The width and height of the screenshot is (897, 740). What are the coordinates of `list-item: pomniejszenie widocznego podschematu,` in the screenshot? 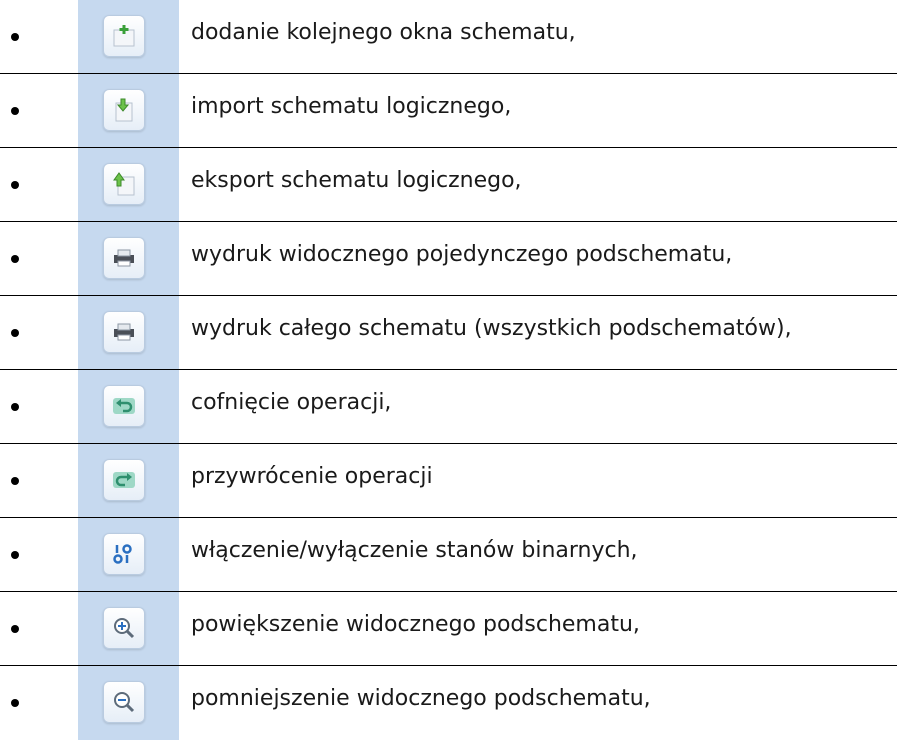 It's located at (448, 703).